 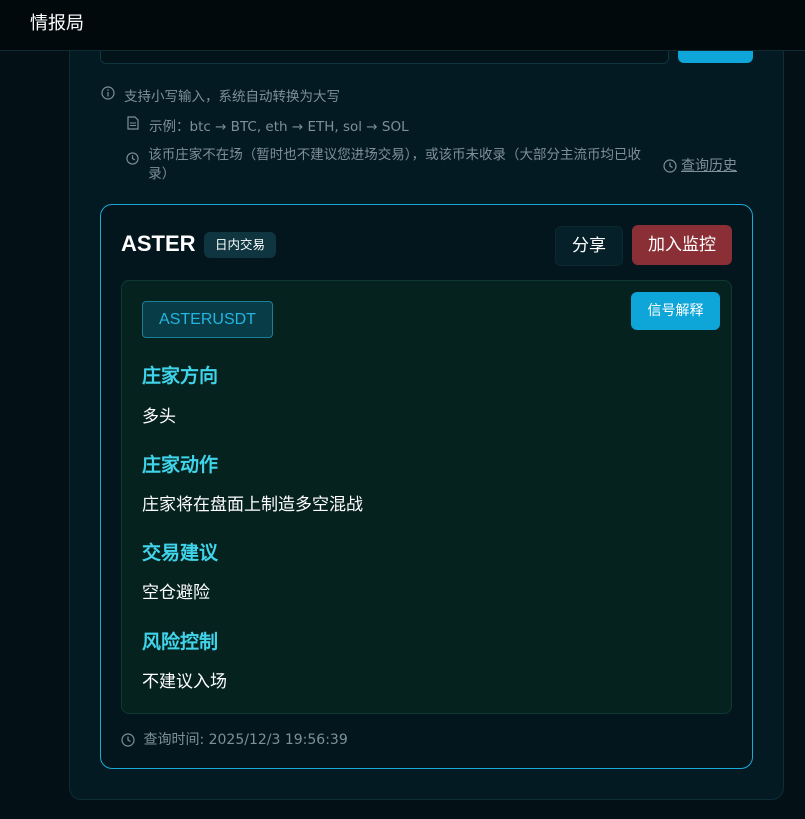 What do you see at coordinates (133, 123) in the screenshot?
I see `document-icon` at bounding box center [133, 123].